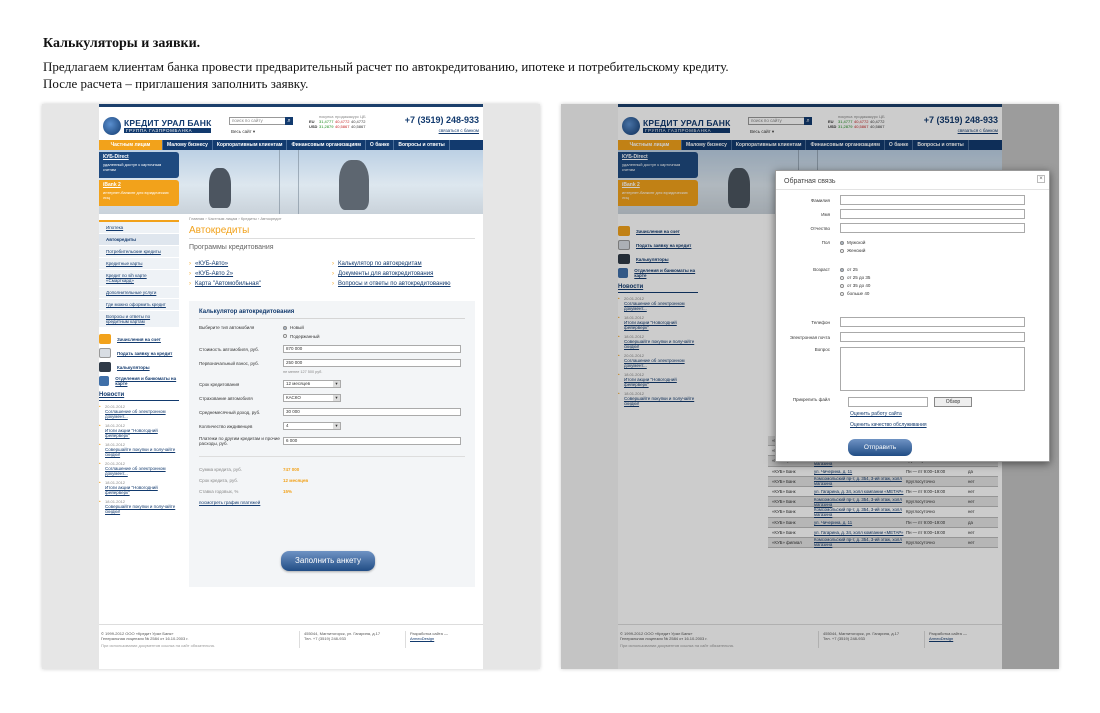  I want to click on cost-label: Стоимость автомобиля, руб., so click(229, 349).